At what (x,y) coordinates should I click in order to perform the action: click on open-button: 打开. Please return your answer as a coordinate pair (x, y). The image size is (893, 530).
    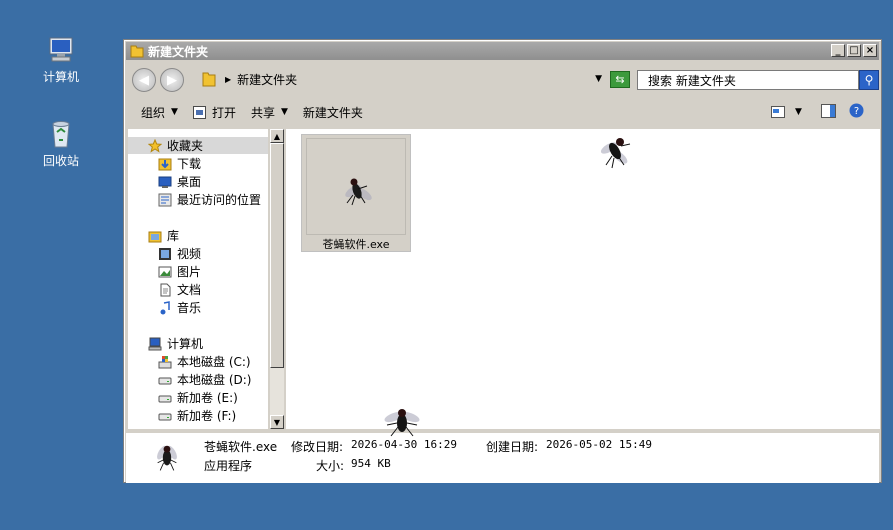
    Looking at the image, I should click on (214, 112).